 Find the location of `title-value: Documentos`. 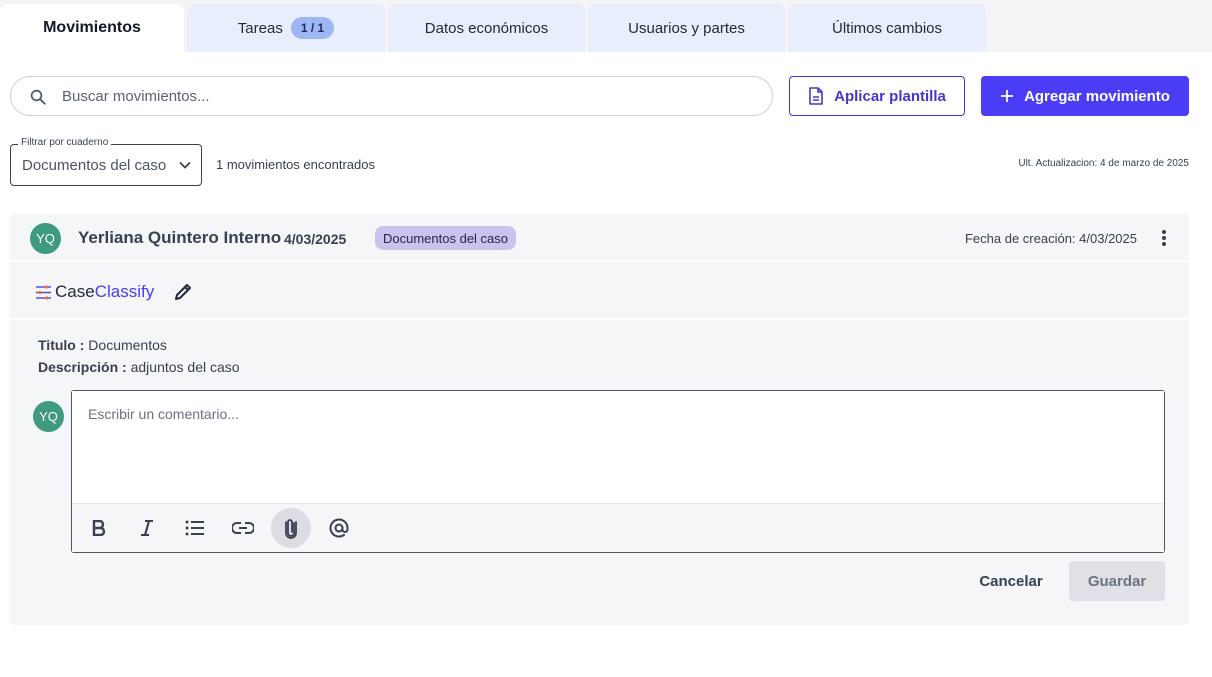

title-value: Documentos is located at coordinates (127, 345).